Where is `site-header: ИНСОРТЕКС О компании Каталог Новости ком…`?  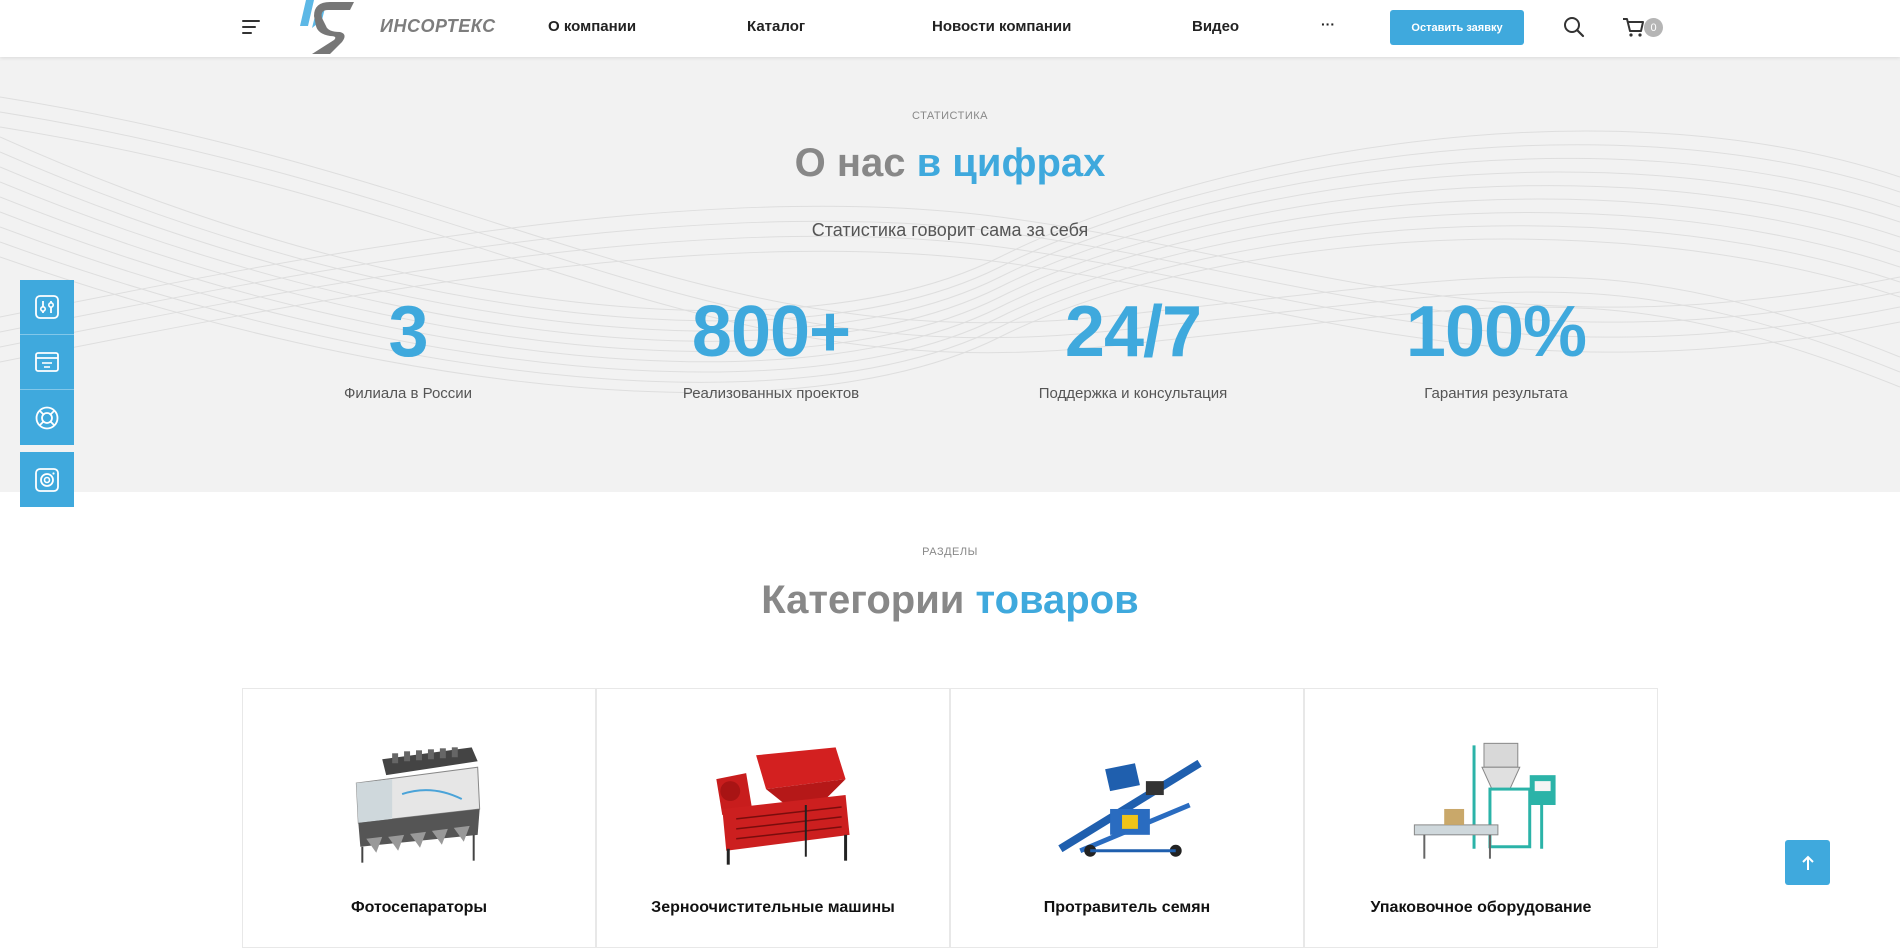 site-header: ИНСОРТЕКС О компании Каталог Новости ком… is located at coordinates (950, 28).